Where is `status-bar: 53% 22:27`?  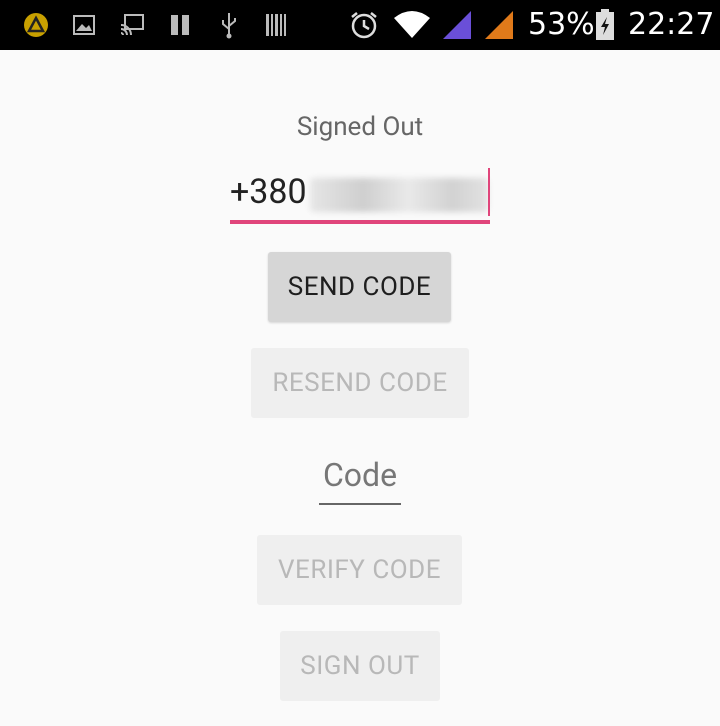 status-bar: 53% 22:27 is located at coordinates (360, 25).